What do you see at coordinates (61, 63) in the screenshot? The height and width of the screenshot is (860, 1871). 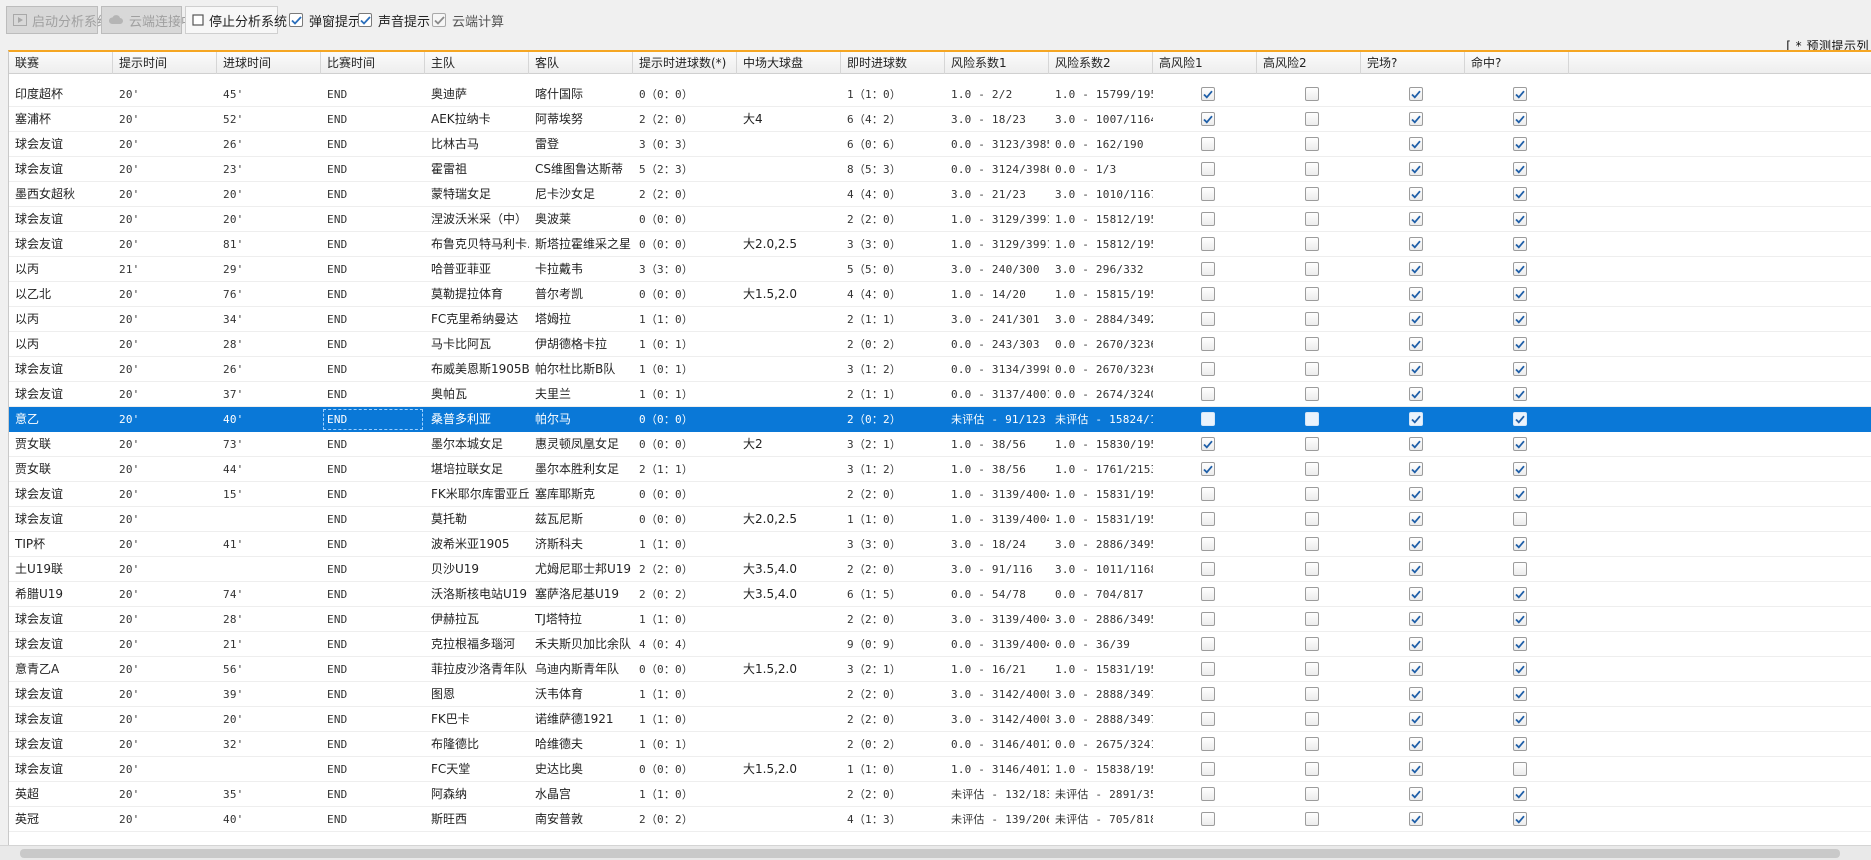 I see `column-header-league: 联赛` at bounding box center [61, 63].